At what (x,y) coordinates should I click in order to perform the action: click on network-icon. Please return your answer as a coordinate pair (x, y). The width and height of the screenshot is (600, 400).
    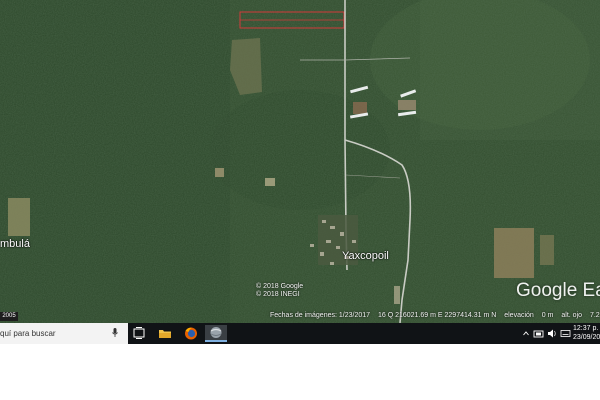
    Looking at the image, I should click on (539, 333).